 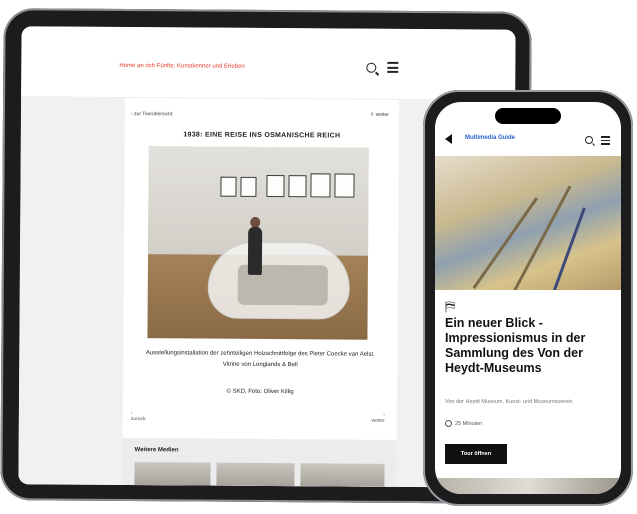 I want to click on tour-hero-image, so click(x=528, y=223).